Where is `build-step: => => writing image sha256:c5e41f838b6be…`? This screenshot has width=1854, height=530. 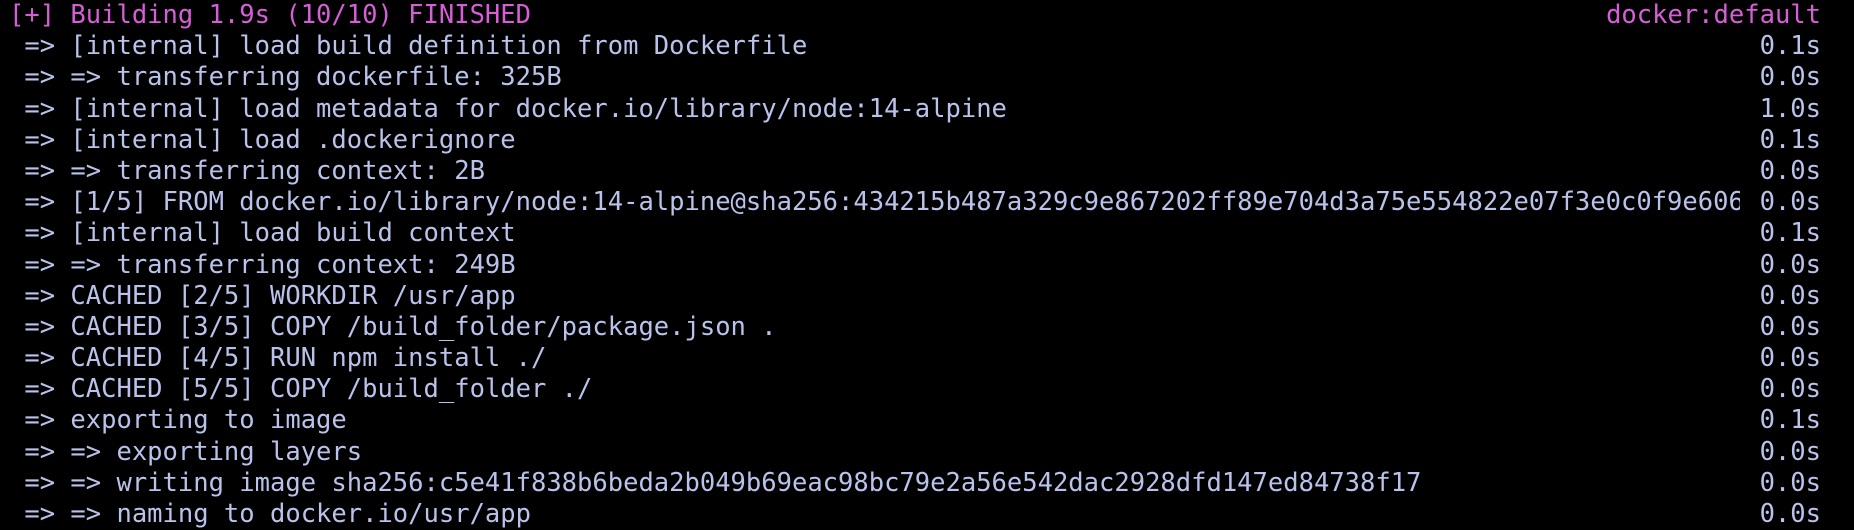
build-step: => => writing image sha256:c5e41f838b6be… is located at coordinates (915, 483).